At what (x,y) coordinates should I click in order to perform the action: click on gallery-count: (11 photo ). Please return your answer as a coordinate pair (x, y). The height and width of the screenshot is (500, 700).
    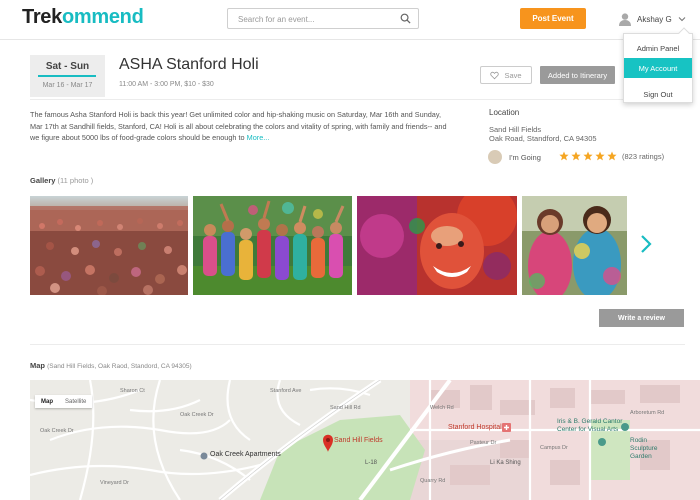
    Looking at the image, I should click on (75, 180).